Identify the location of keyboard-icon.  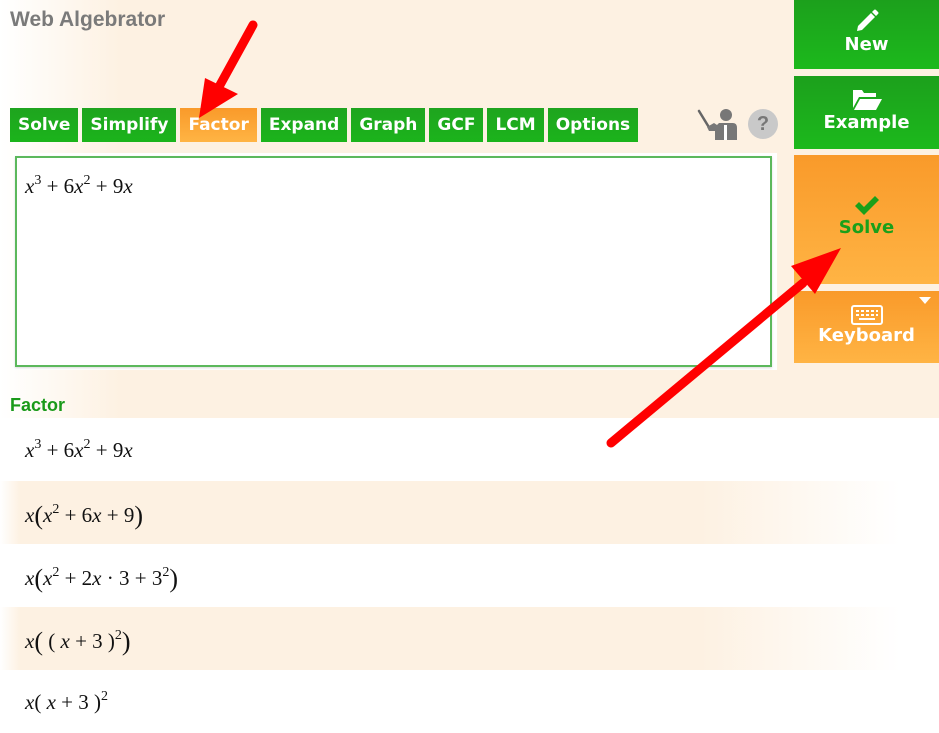
(866, 315).